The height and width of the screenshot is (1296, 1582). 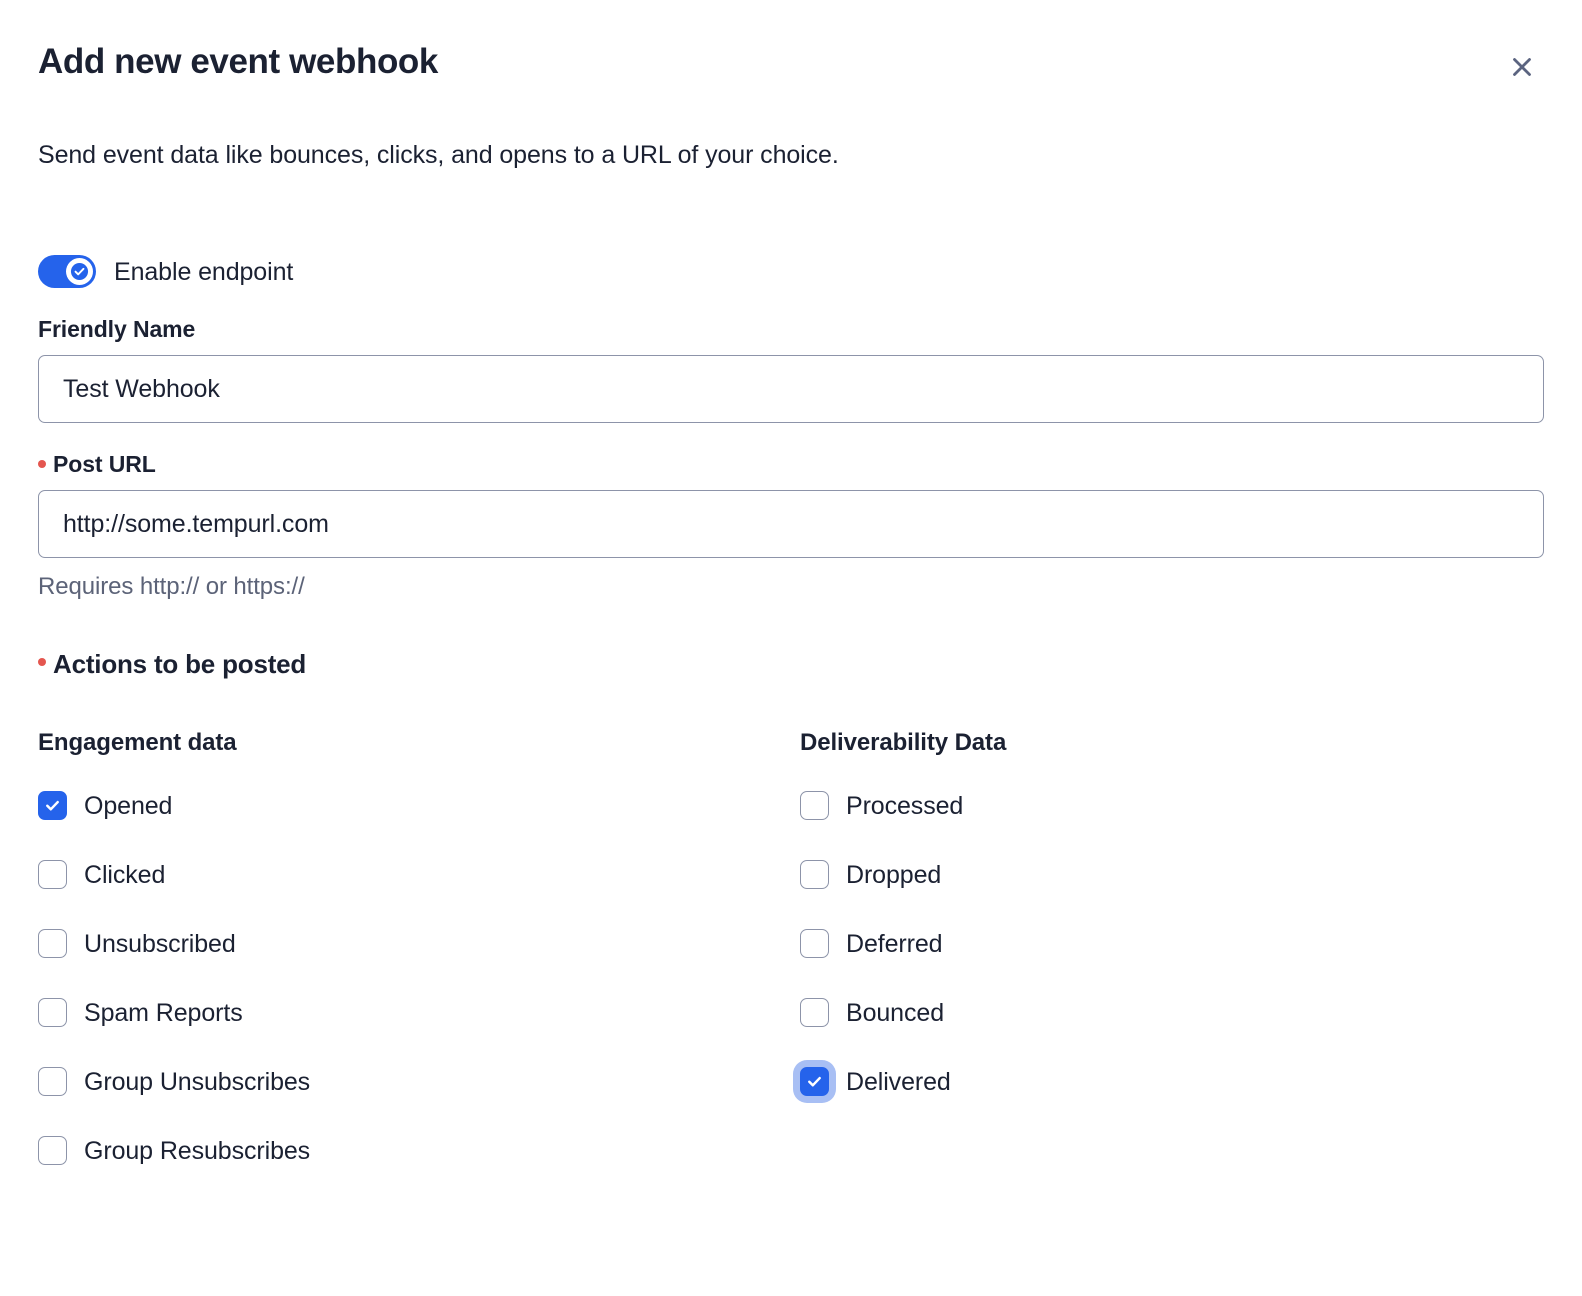 I want to click on friendly-name-input, so click(x=791, y=389).